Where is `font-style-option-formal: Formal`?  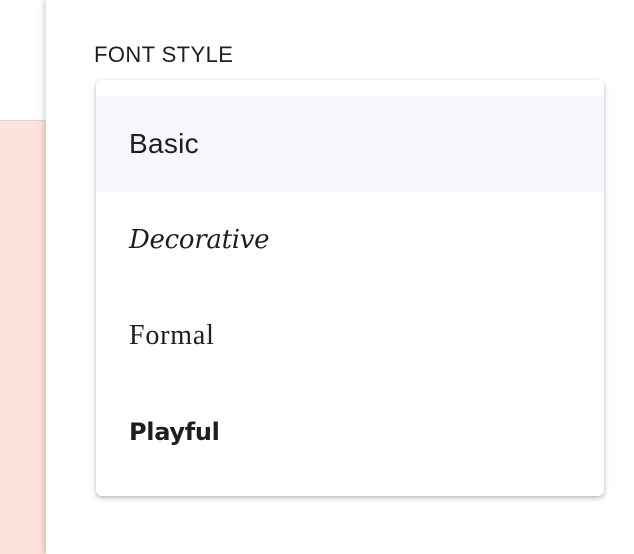 font-style-option-formal: Formal is located at coordinates (350, 336).